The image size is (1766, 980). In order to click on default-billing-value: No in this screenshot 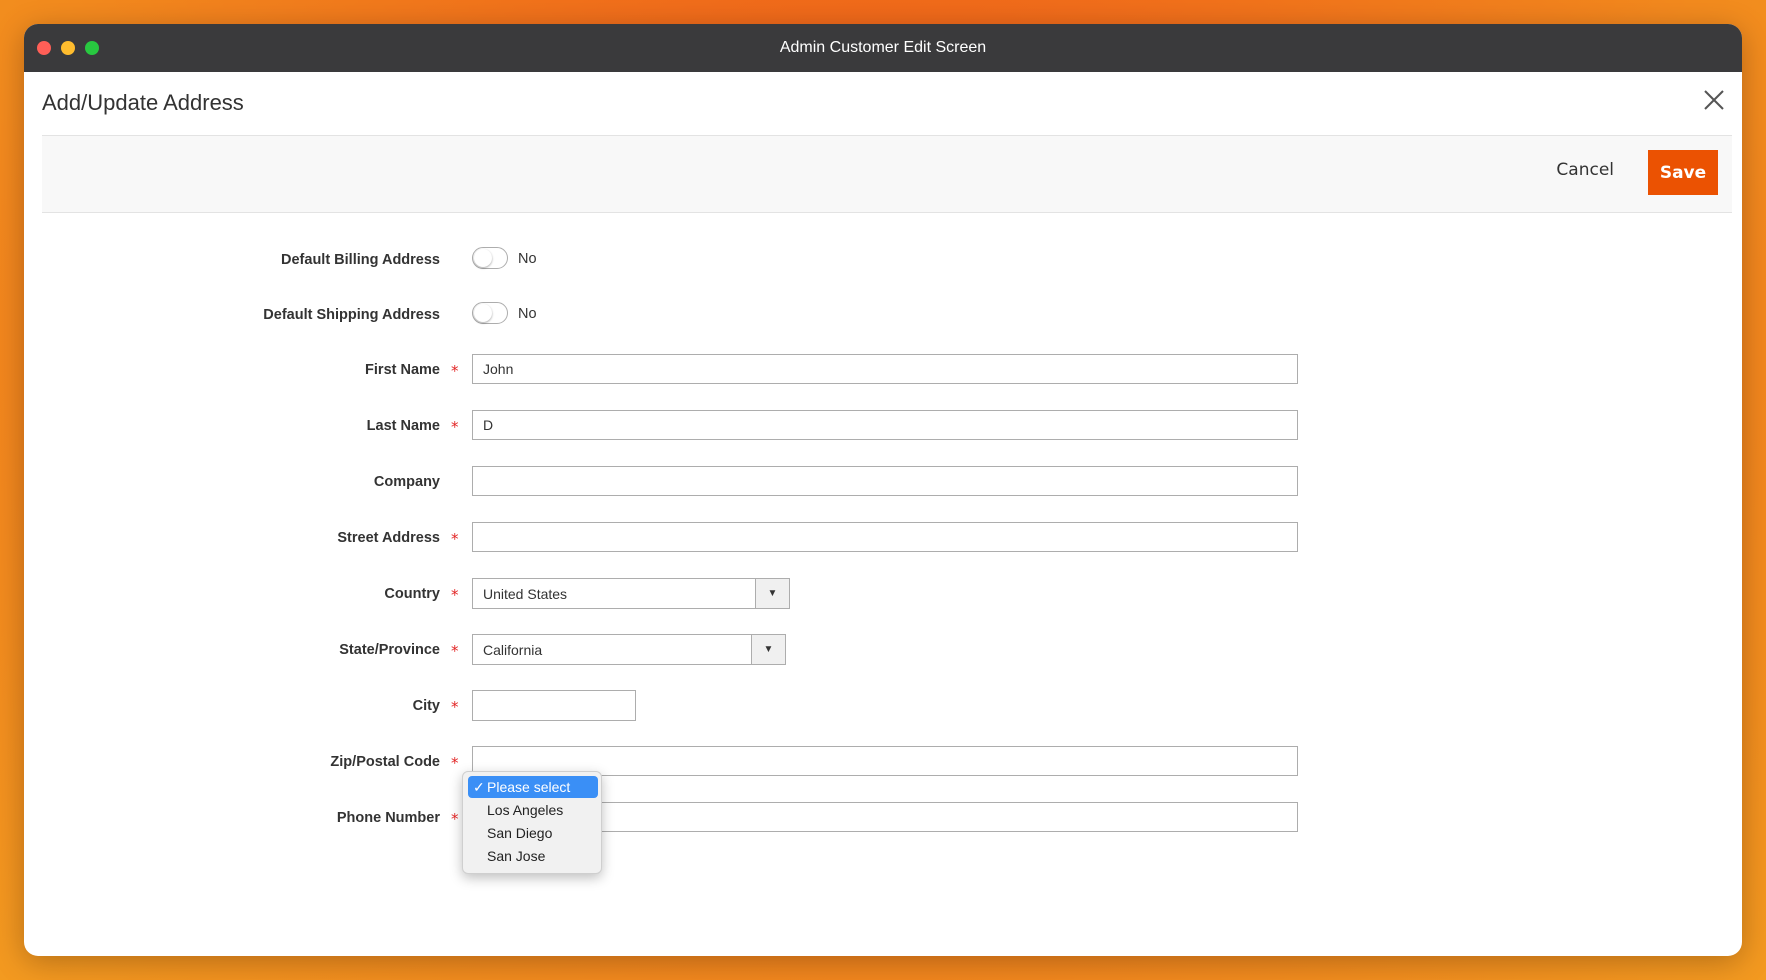, I will do `click(527, 259)`.